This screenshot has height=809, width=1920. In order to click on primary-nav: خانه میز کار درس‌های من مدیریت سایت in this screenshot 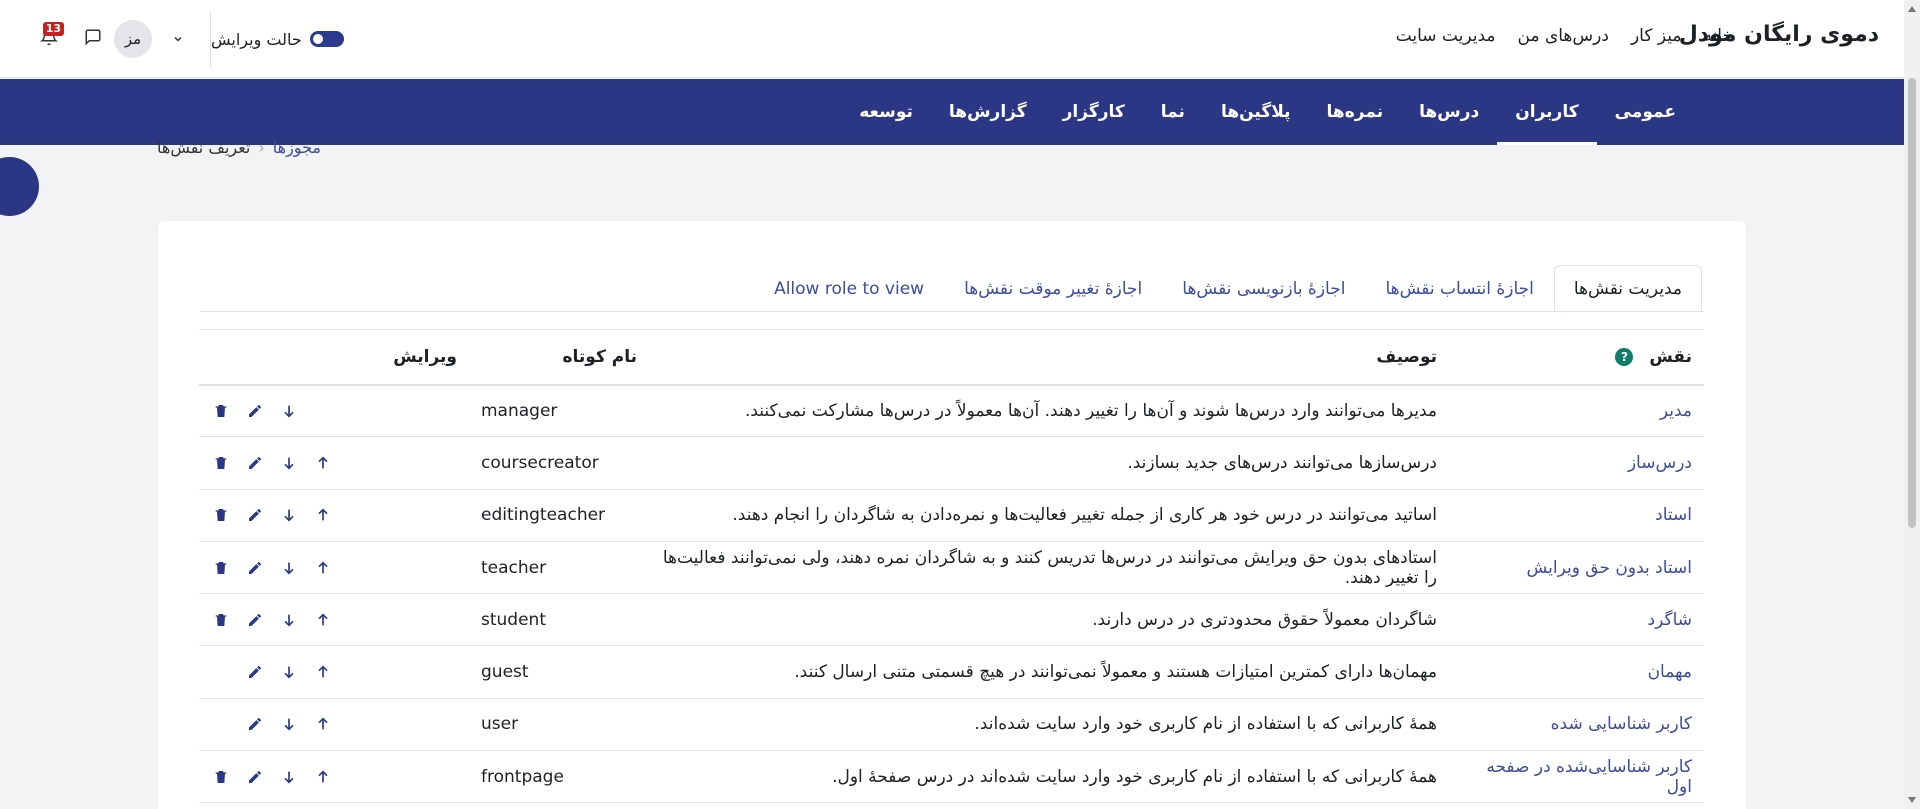, I will do `click(1564, 36)`.